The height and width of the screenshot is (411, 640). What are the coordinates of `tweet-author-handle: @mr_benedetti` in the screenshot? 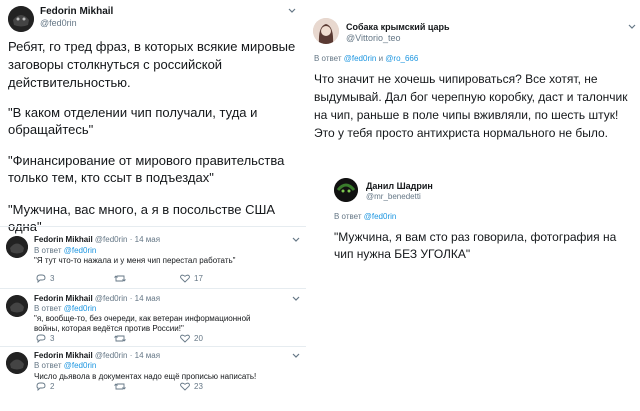 It's located at (393, 196).